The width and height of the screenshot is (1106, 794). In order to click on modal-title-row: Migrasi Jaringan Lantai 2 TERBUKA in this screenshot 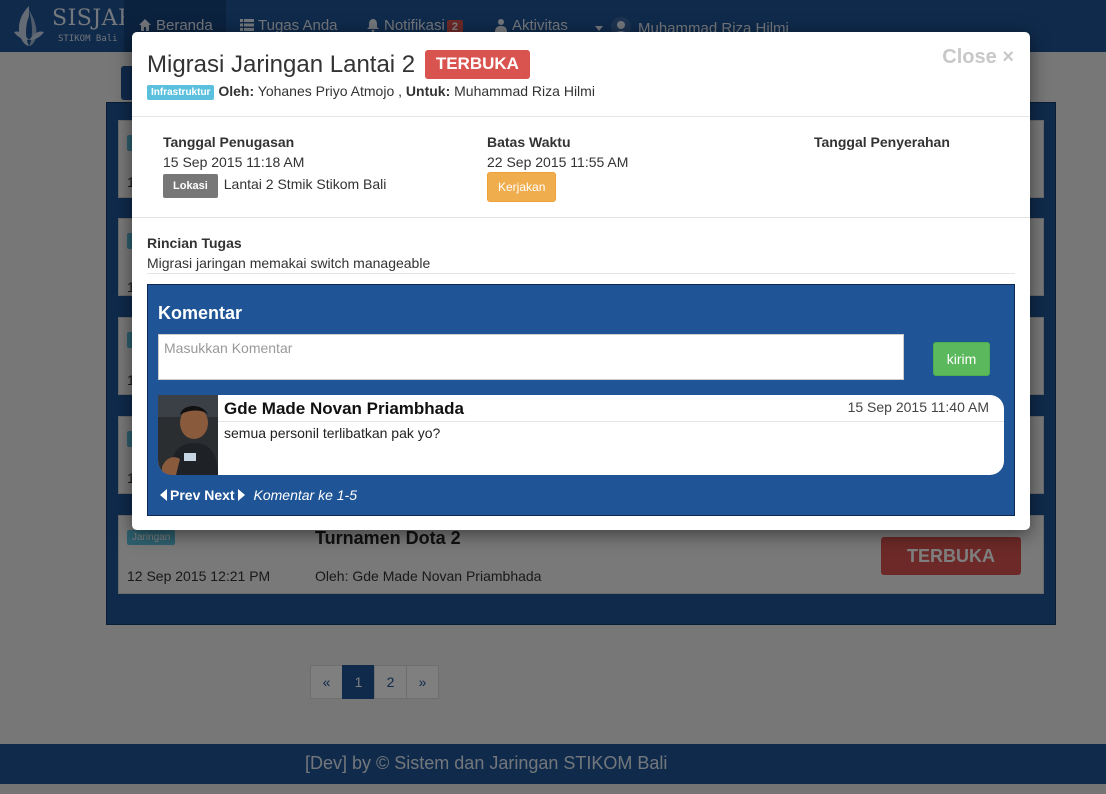, I will do `click(338, 64)`.